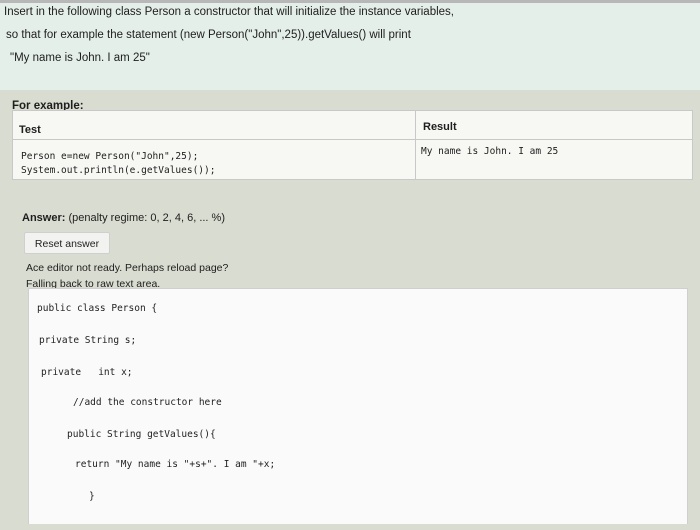 This screenshot has width=700, height=530. What do you see at coordinates (80, 58) in the screenshot?
I see `question-line-3: "My name is John. I am 25"` at bounding box center [80, 58].